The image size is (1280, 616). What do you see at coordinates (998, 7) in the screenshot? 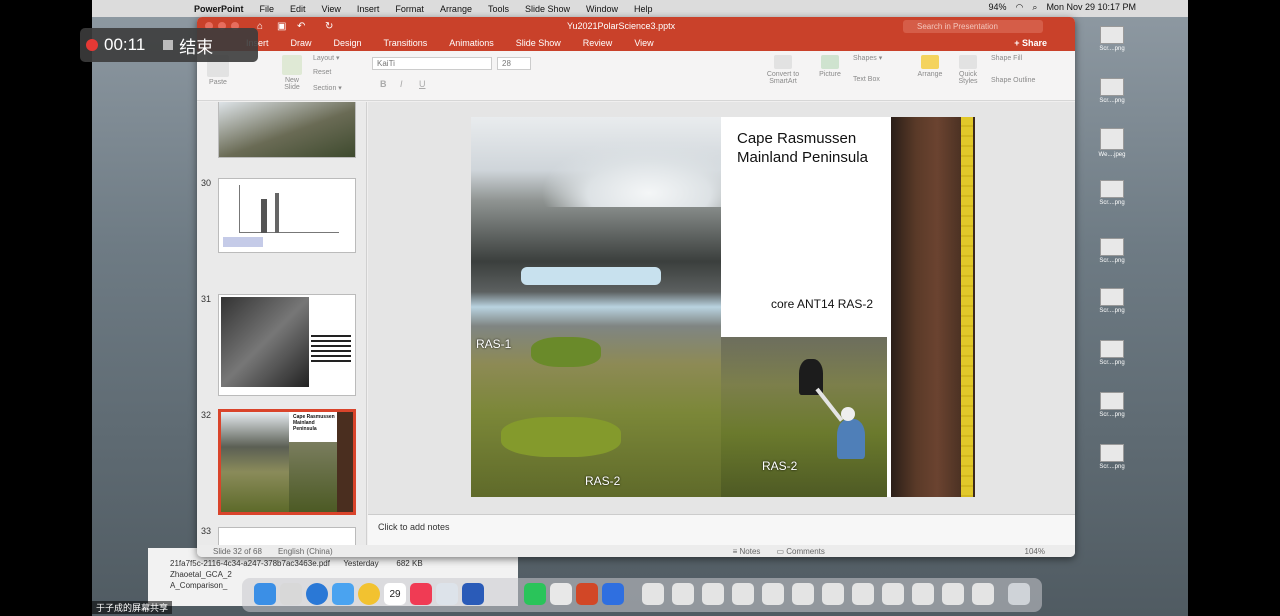
I see `battery-status: 94%` at bounding box center [998, 7].